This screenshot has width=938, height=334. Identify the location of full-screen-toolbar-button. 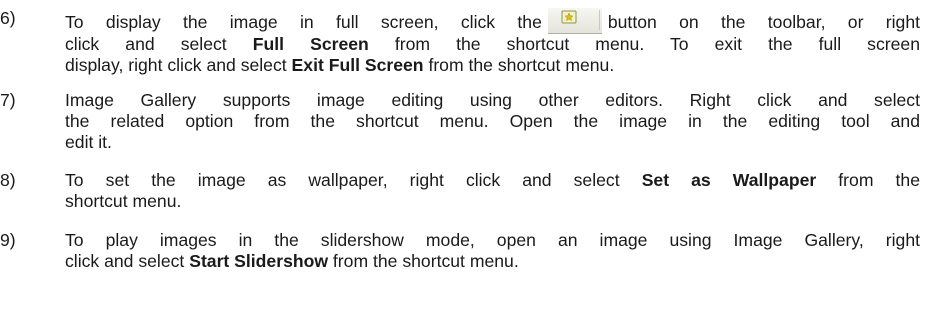
(574, 21).